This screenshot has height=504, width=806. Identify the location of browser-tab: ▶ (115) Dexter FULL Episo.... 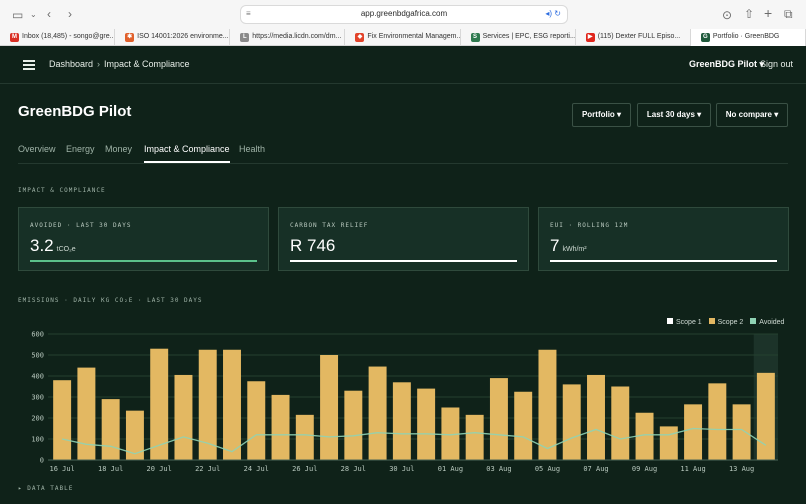
(633, 37).